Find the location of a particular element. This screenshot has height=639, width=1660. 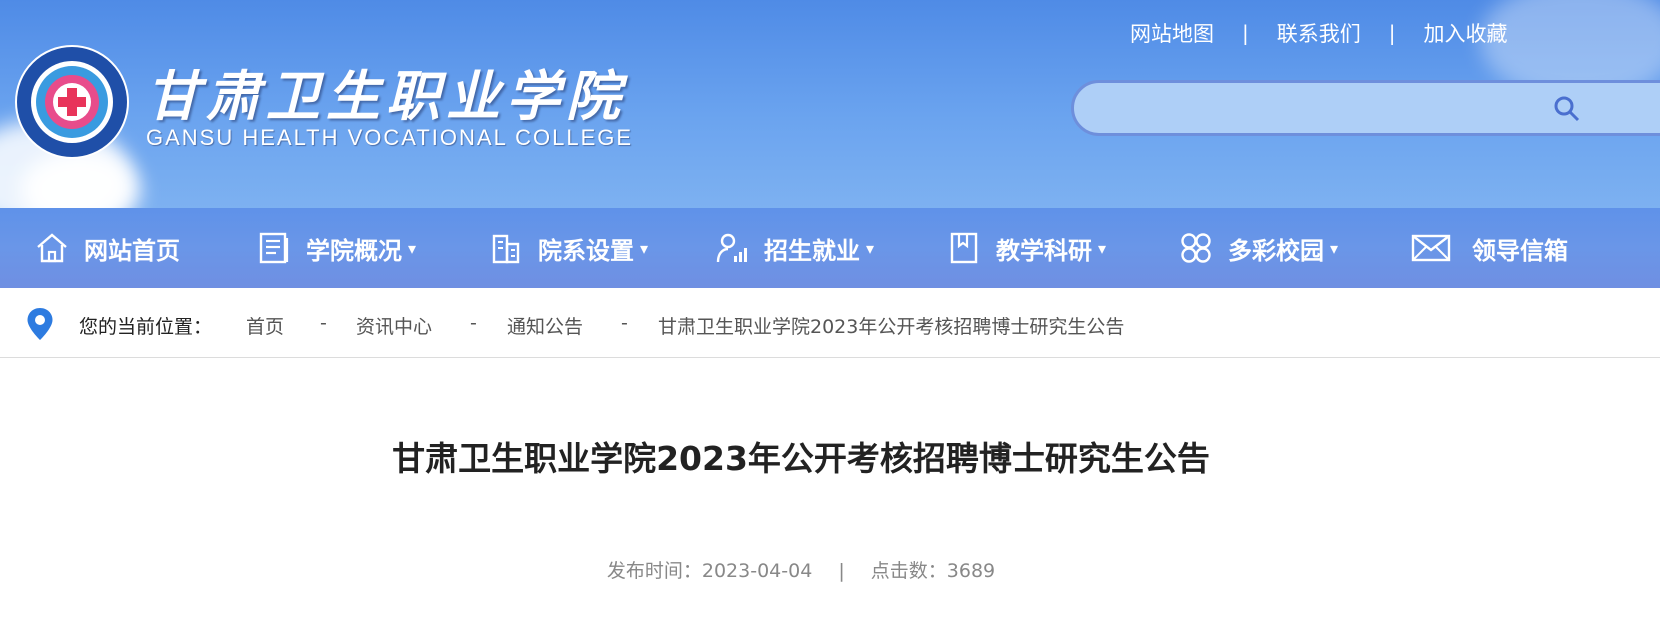

location-pin-icon is located at coordinates (40, 324).